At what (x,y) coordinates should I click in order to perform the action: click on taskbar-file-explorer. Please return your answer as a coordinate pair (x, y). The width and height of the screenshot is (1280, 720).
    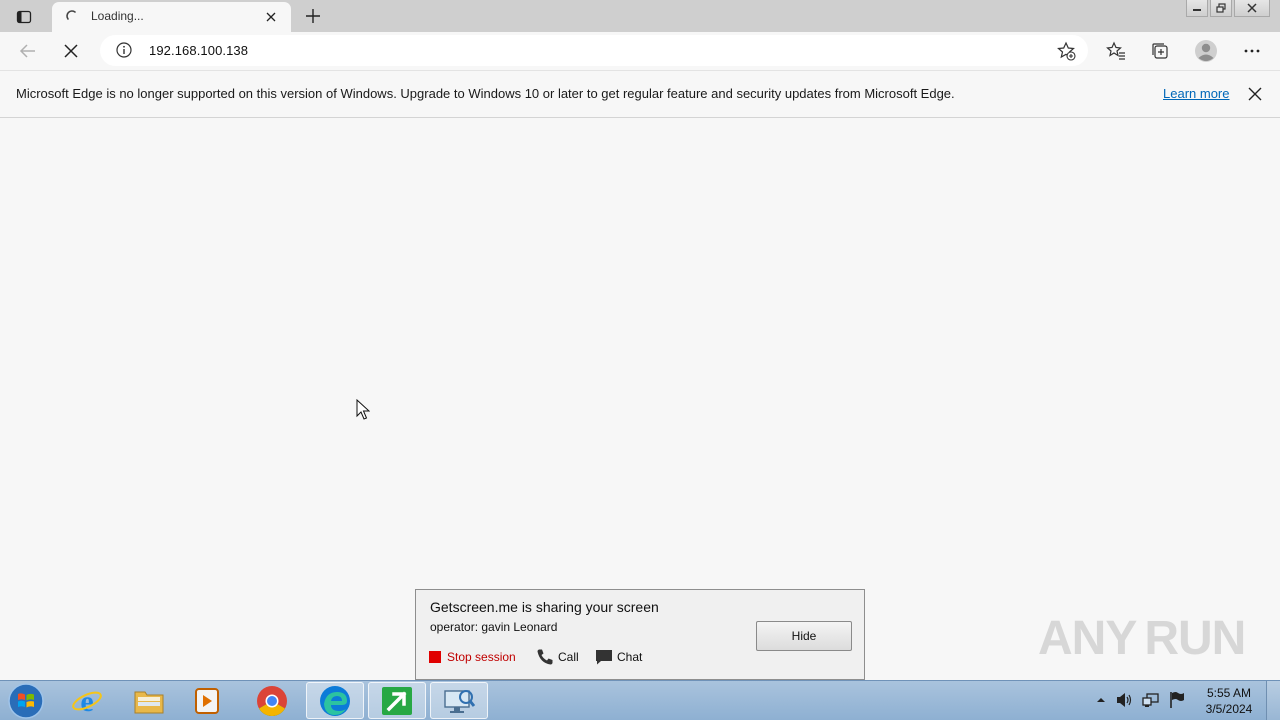
    Looking at the image, I should click on (149, 700).